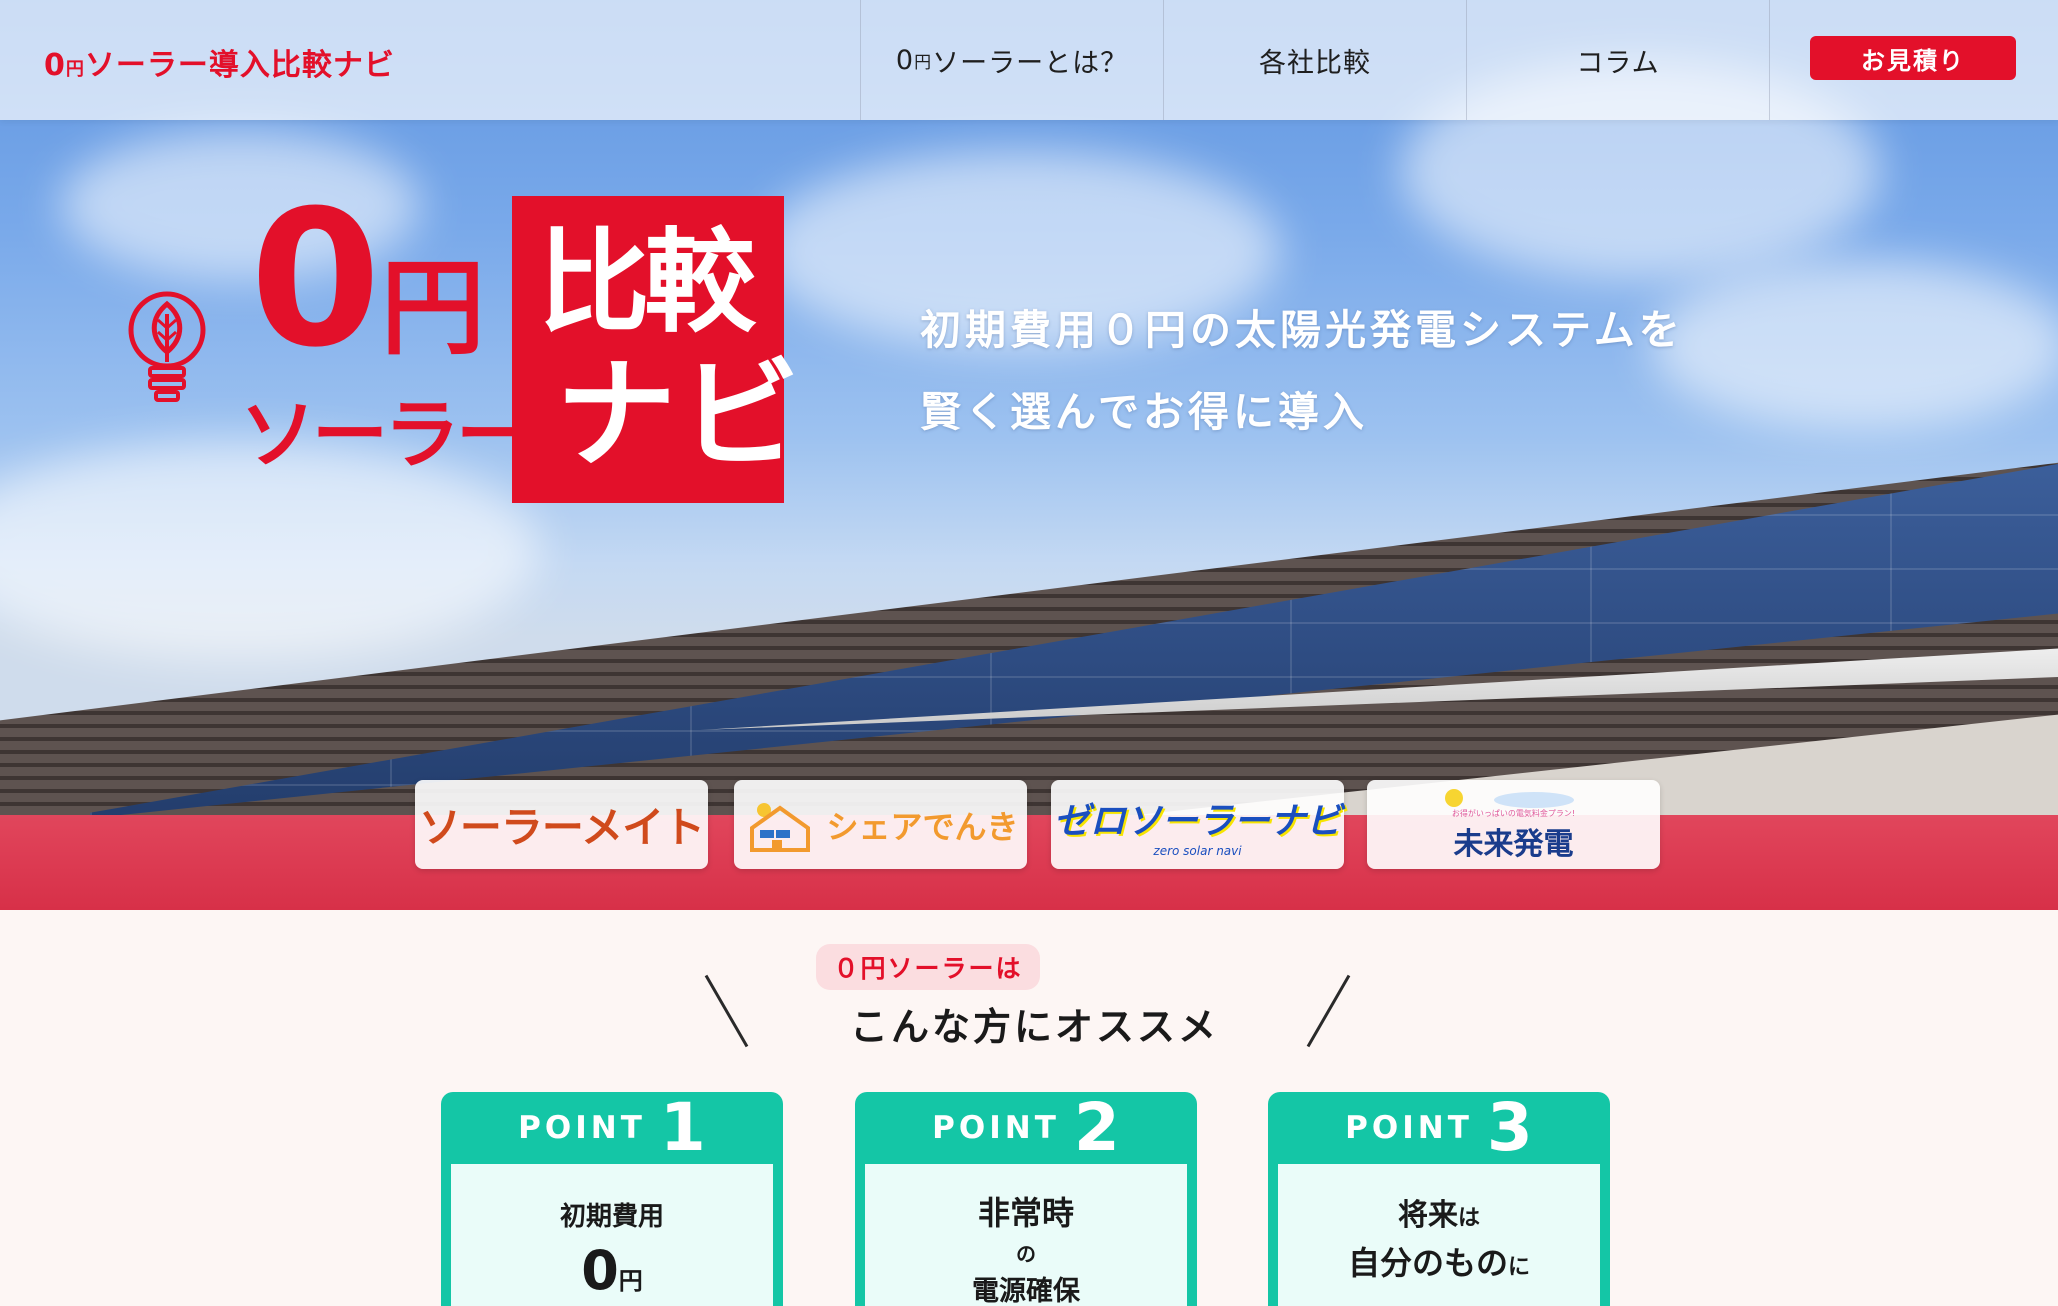  I want to click on nav-what-is-zero-solar: 0 円ソーラーとは？, so click(1011, 60).